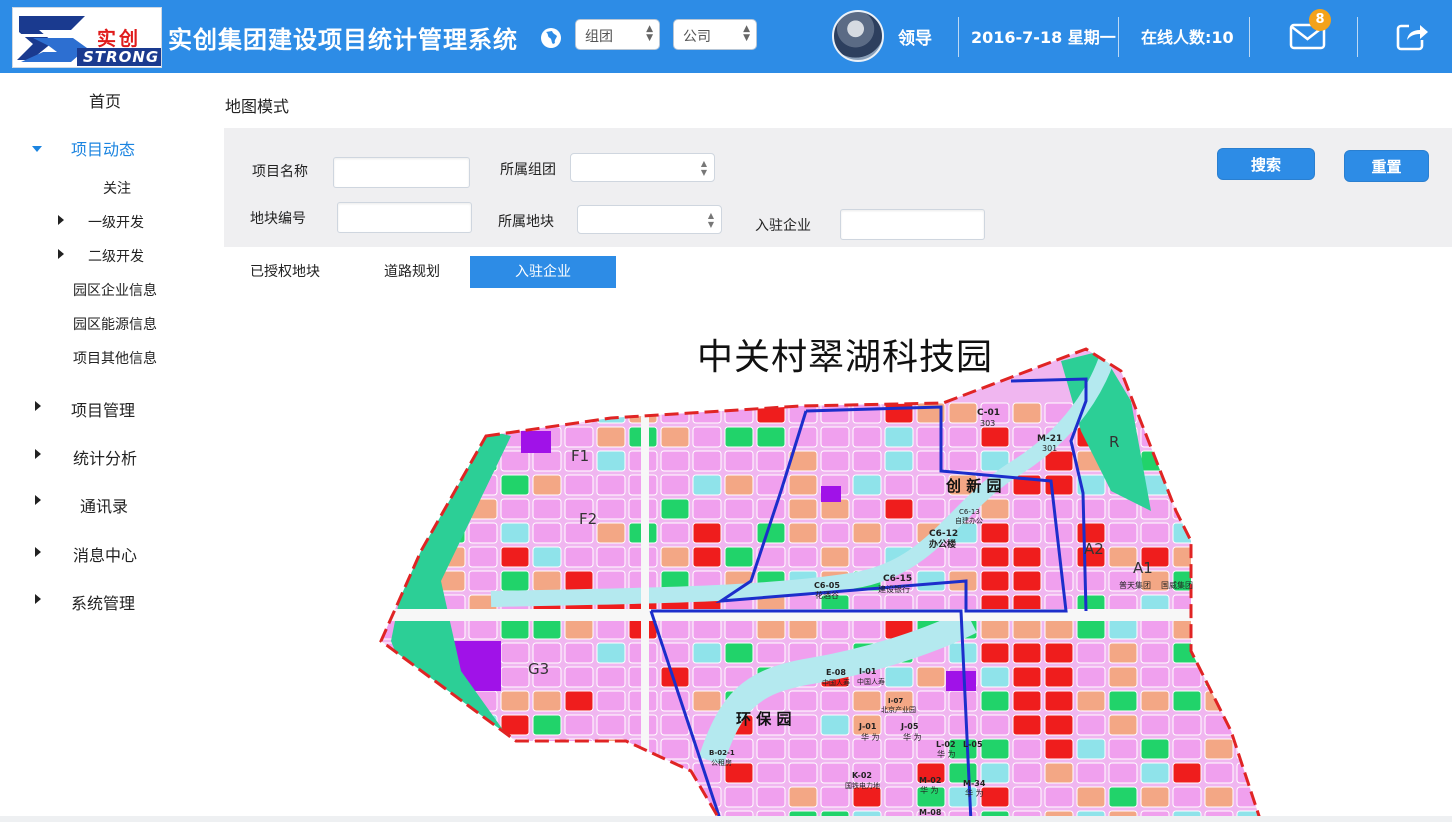 The width and height of the screenshot is (1452, 826). What do you see at coordinates (1266, 164) in the screenshot?
I see `search-button: 搜索` at bounding box center [1266, 164].